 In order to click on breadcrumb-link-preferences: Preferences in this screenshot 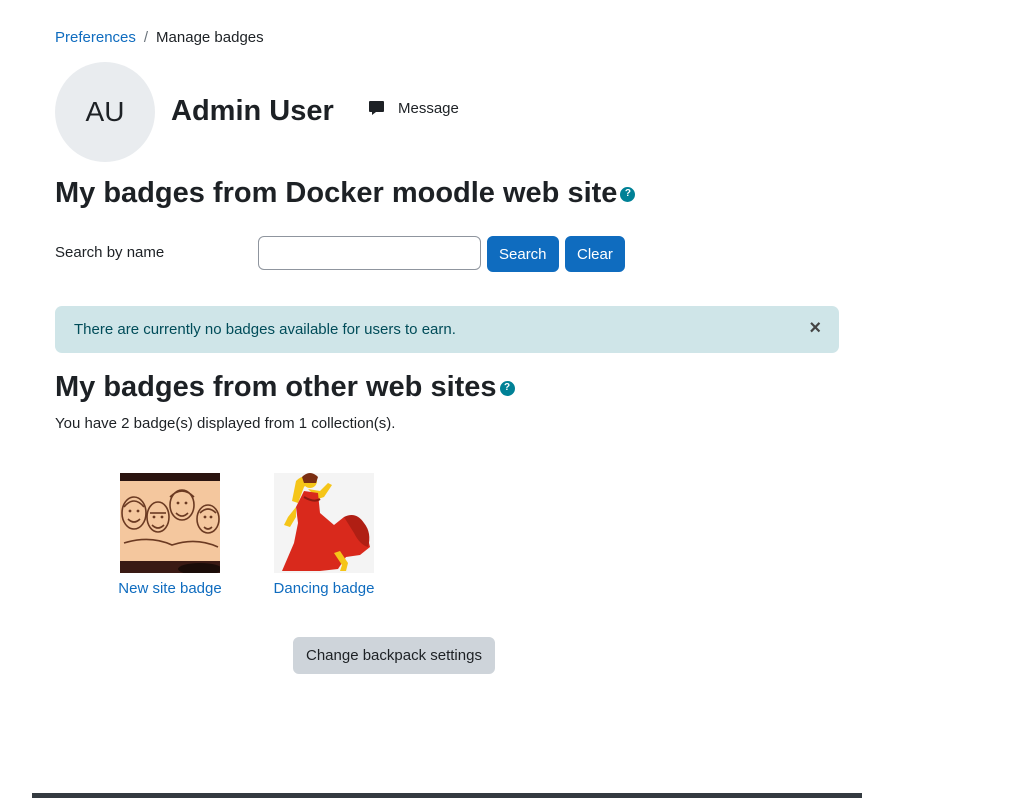, I will do `click(95, 37)`.